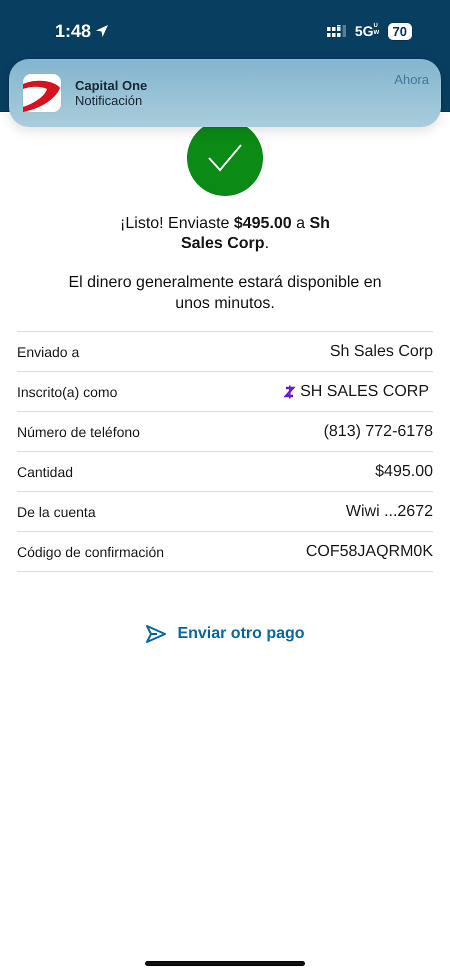  Describe the element at coordinates (225, 634) in the screenshot. I see `send-another-payment-button: Enviar otro pago` at that location.